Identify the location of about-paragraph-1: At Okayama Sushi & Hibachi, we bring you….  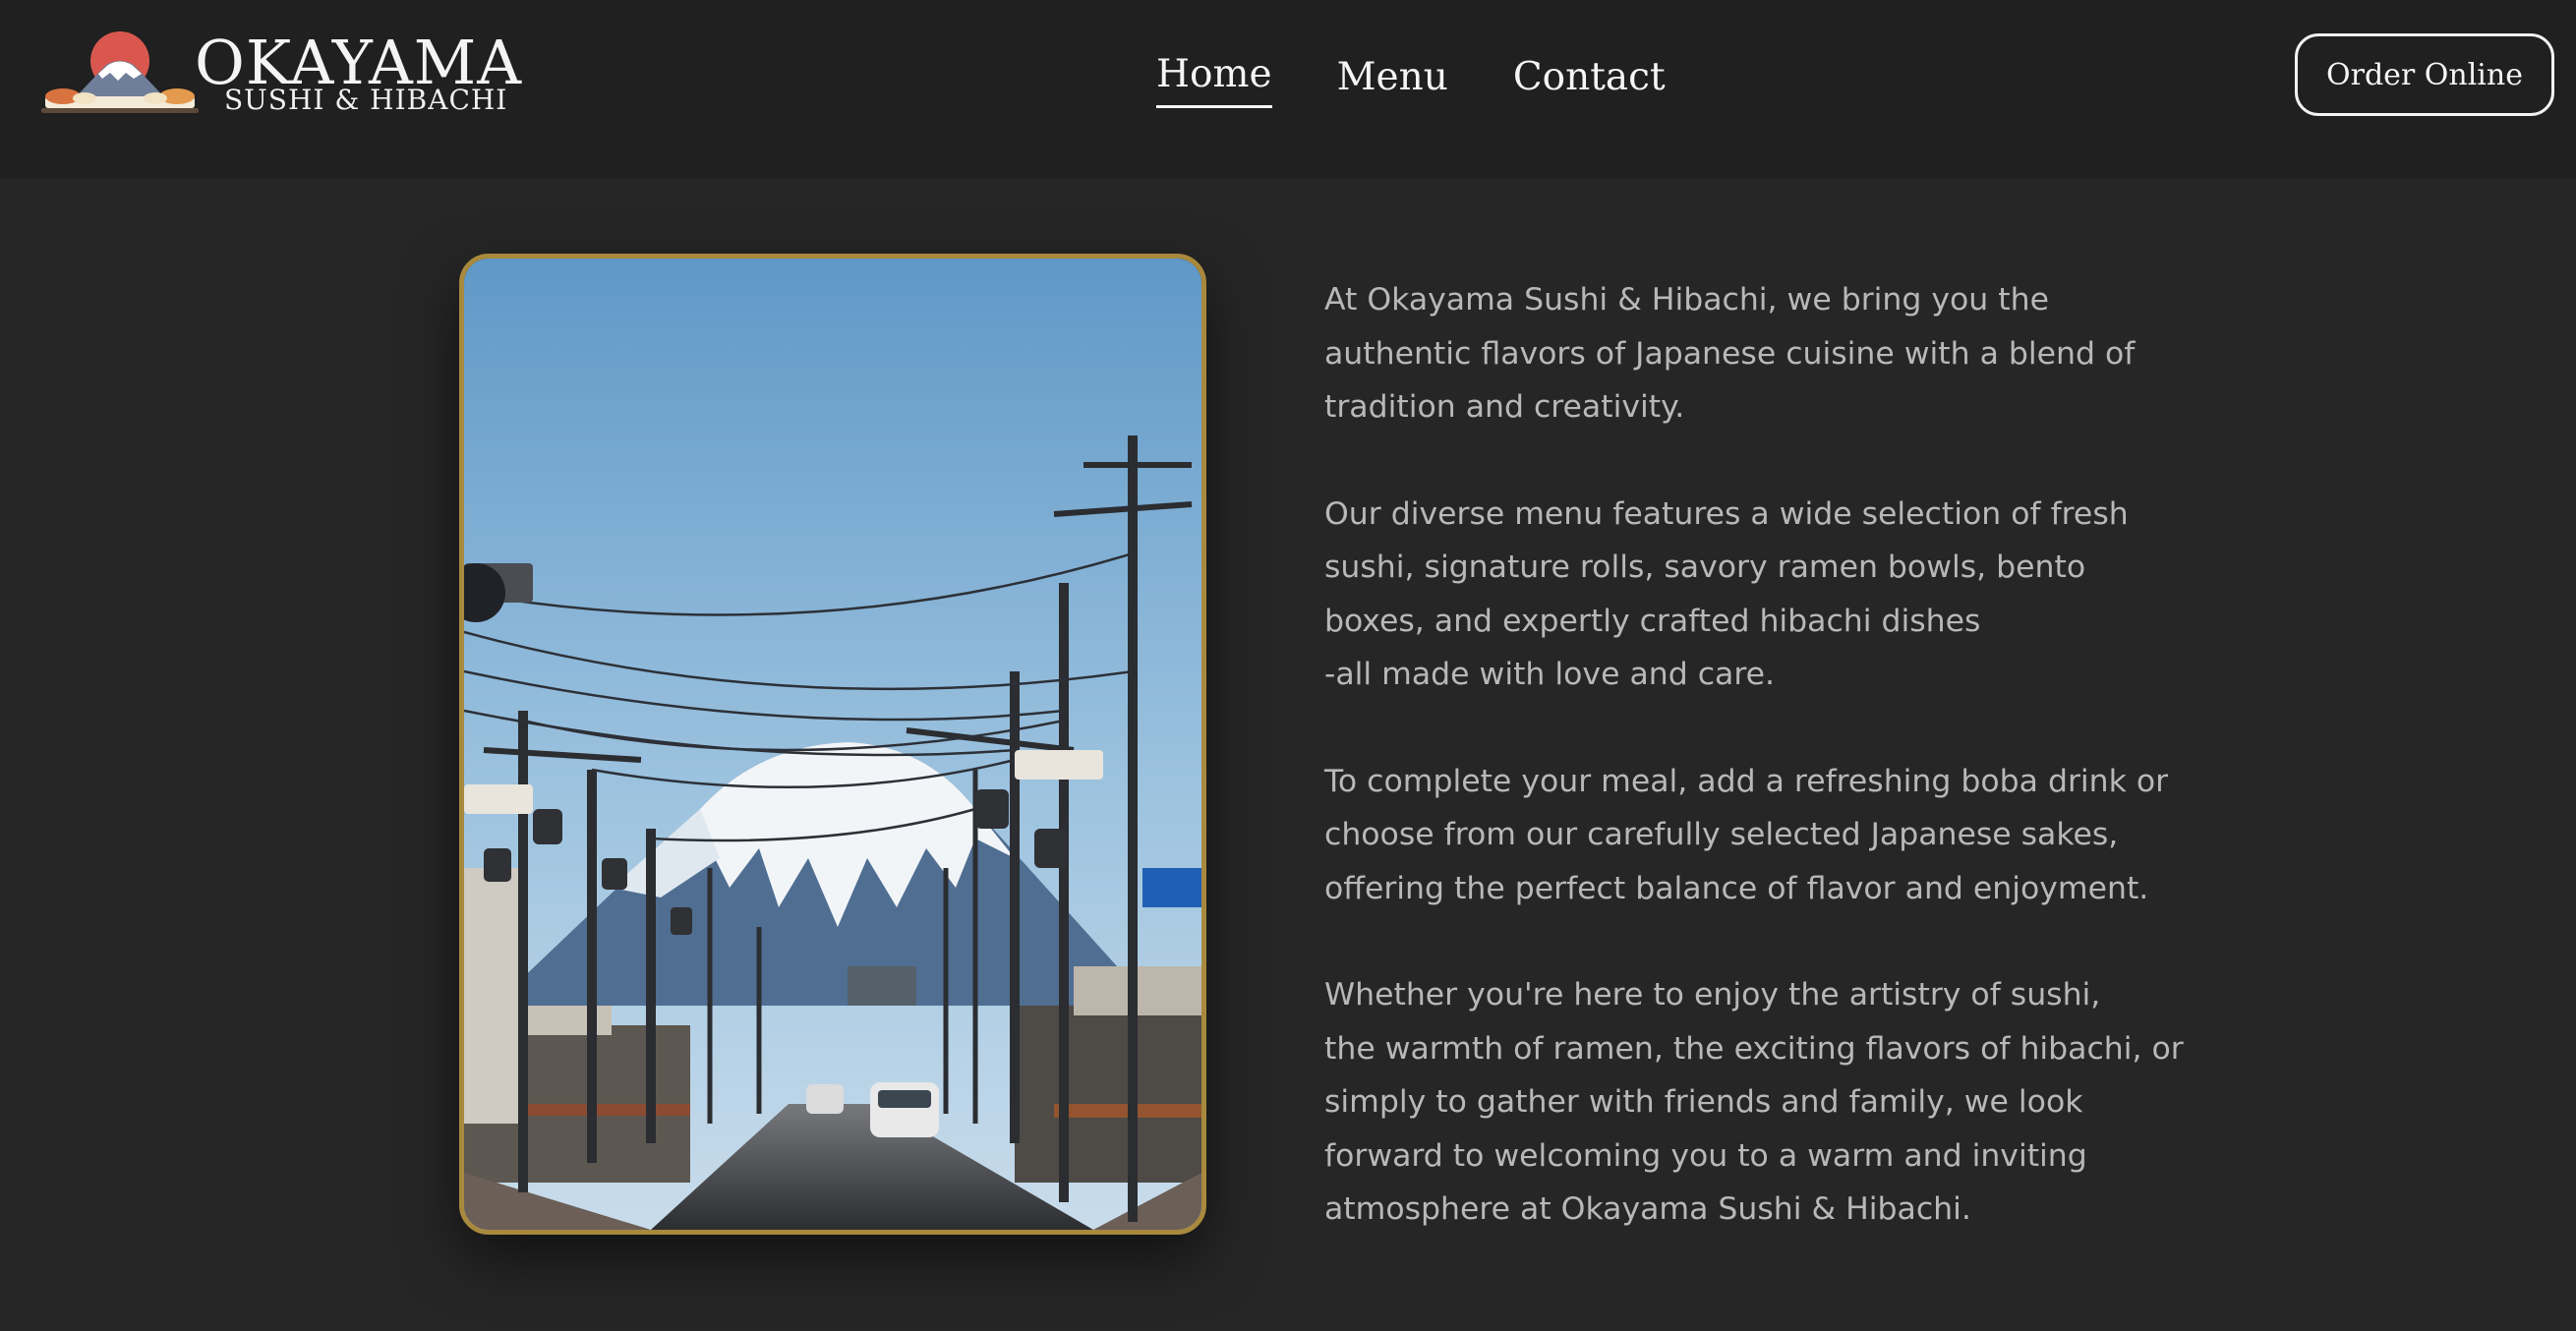
(1730, 354).